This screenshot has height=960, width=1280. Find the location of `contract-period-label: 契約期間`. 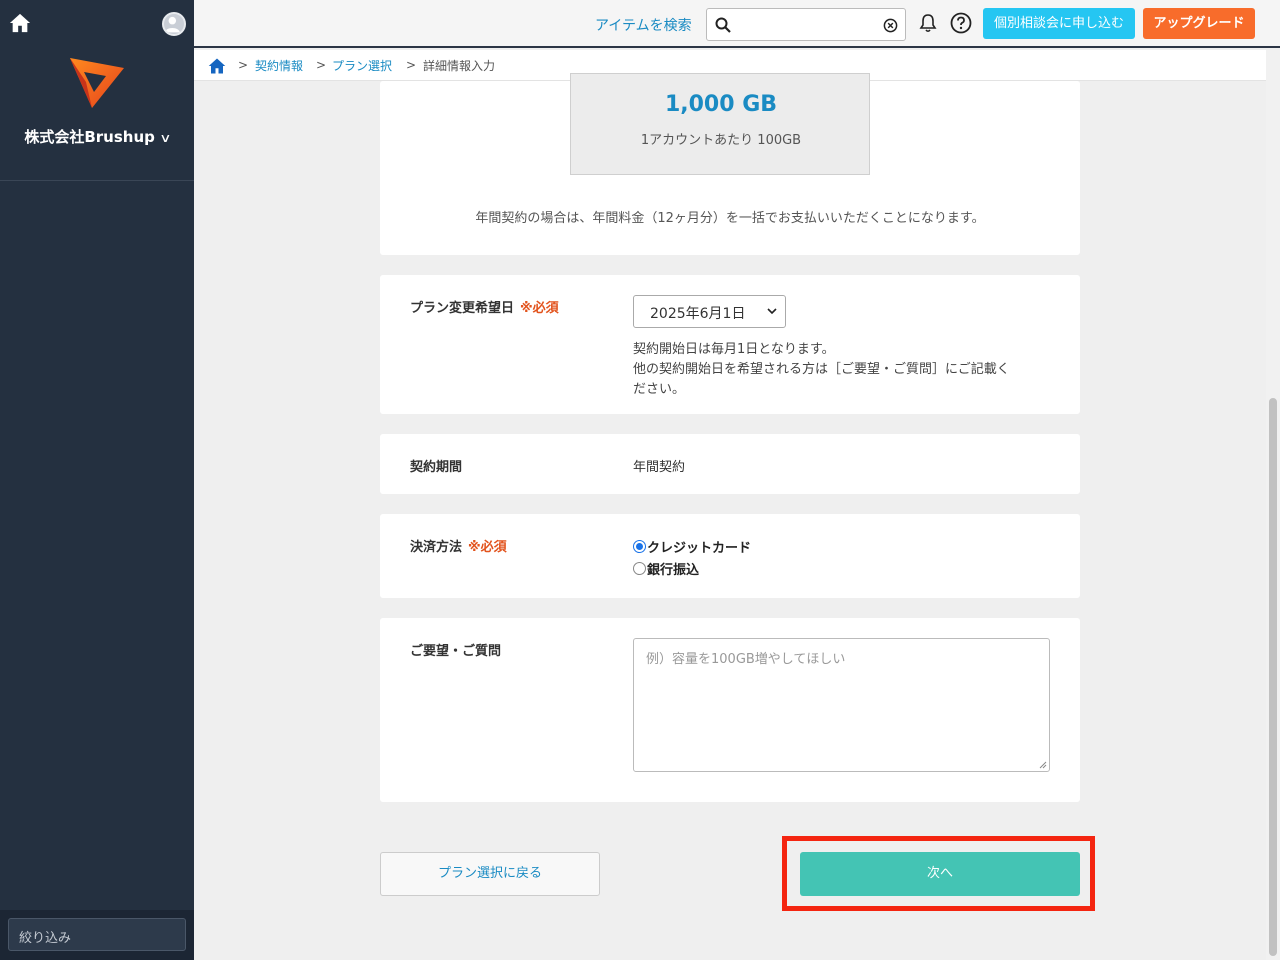

contract-period-label: 契約期間 is located at coordinates (436, 467).